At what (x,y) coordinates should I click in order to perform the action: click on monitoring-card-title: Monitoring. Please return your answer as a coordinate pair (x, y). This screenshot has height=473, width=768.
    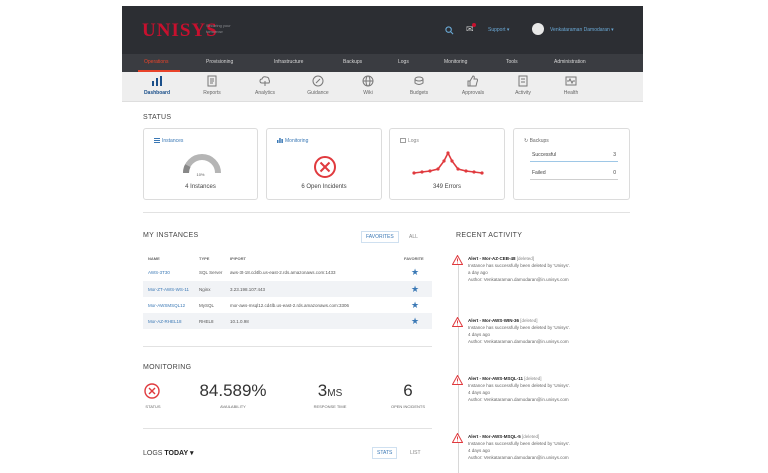
    Looking at the image, I should click on (292, 141).